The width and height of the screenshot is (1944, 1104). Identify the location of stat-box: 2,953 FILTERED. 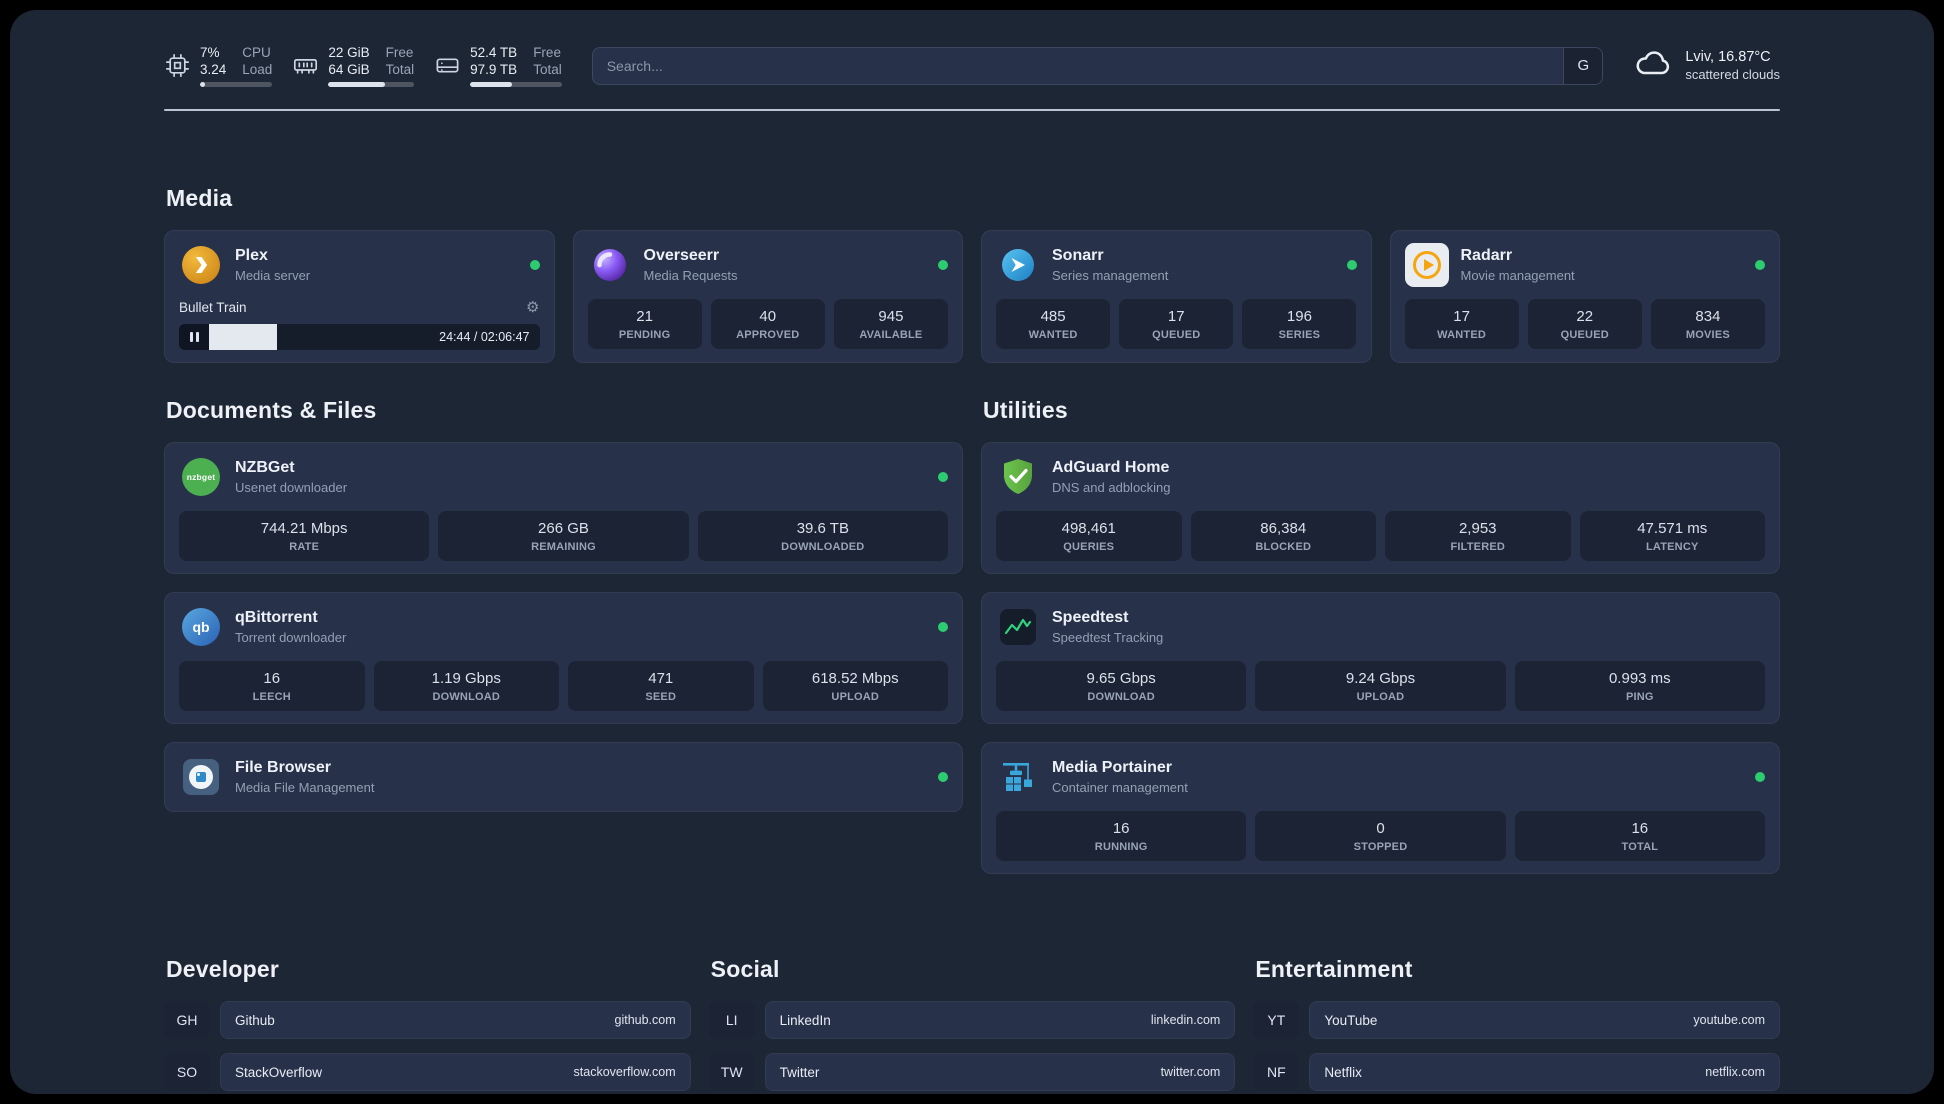
(1478, 536).